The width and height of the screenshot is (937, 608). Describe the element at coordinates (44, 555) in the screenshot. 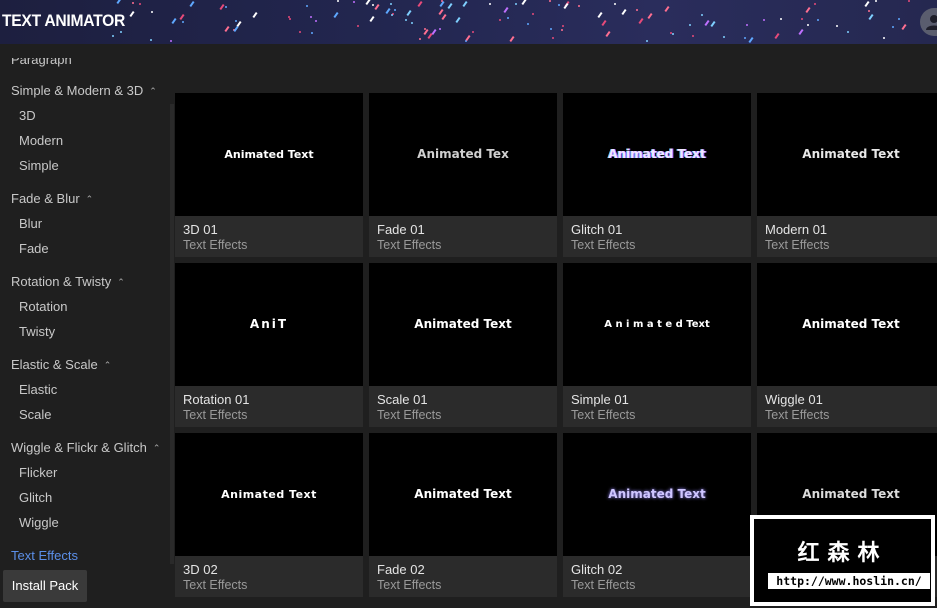

I see `sidebar-item-text-effects: Text Effects` at that location.